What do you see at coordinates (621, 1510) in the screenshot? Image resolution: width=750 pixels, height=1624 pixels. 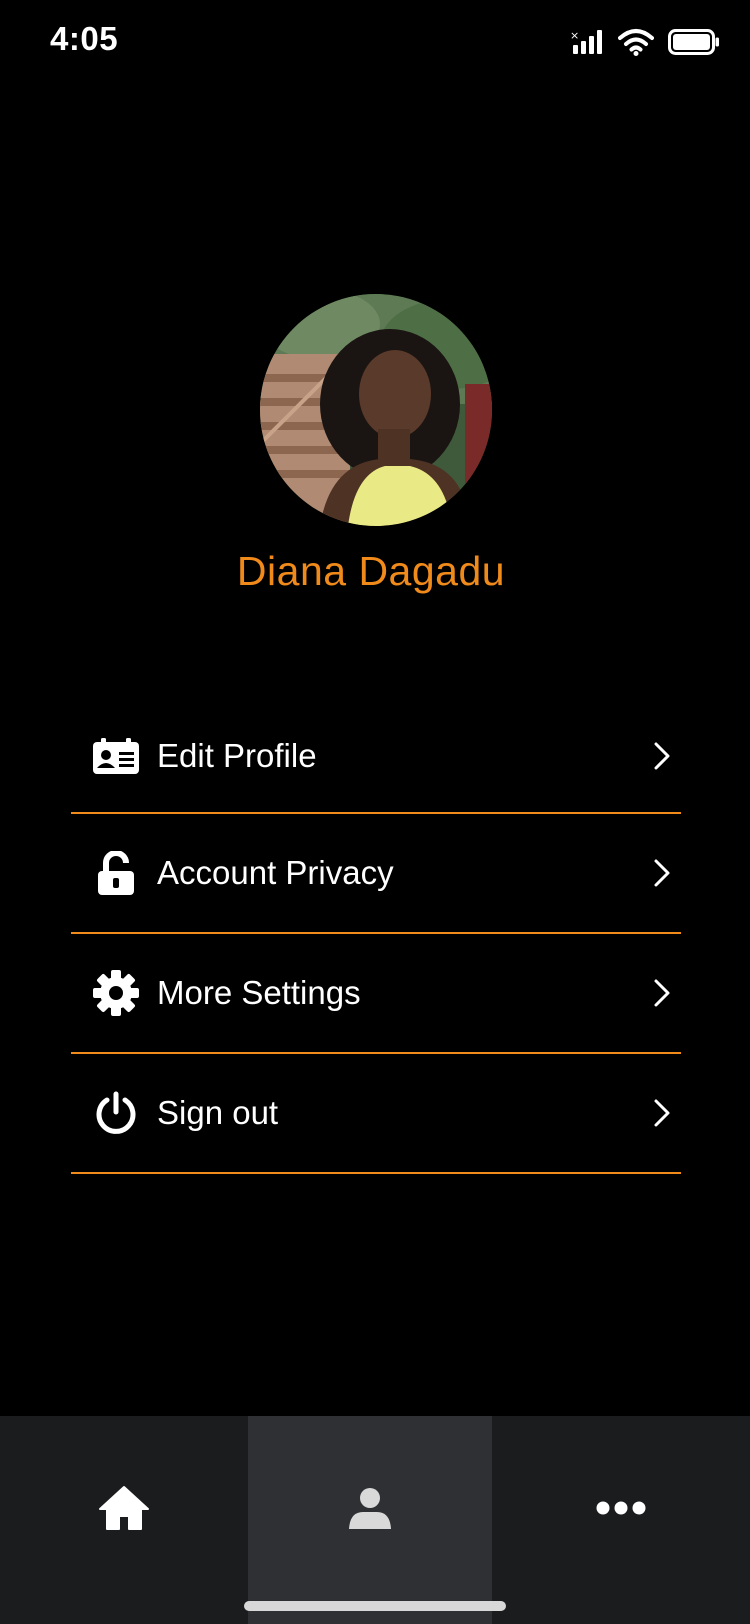 I see `more-icon` at bounding box center [621, 1510].